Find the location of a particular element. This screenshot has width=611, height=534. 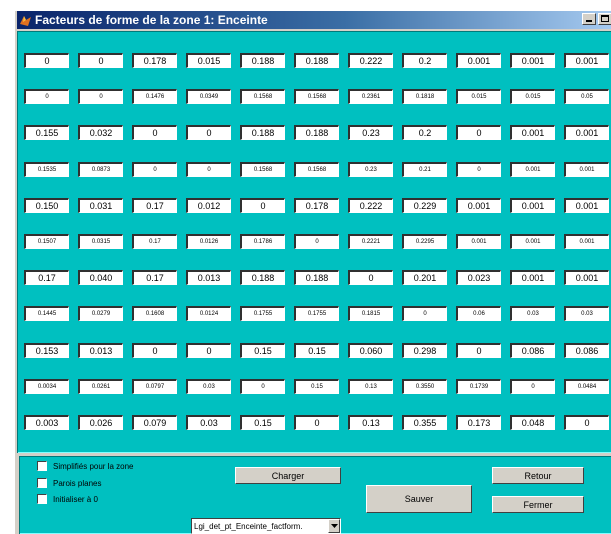

matrix-cell-r3-c10: 0.001 is located at coordinates (532, 132).